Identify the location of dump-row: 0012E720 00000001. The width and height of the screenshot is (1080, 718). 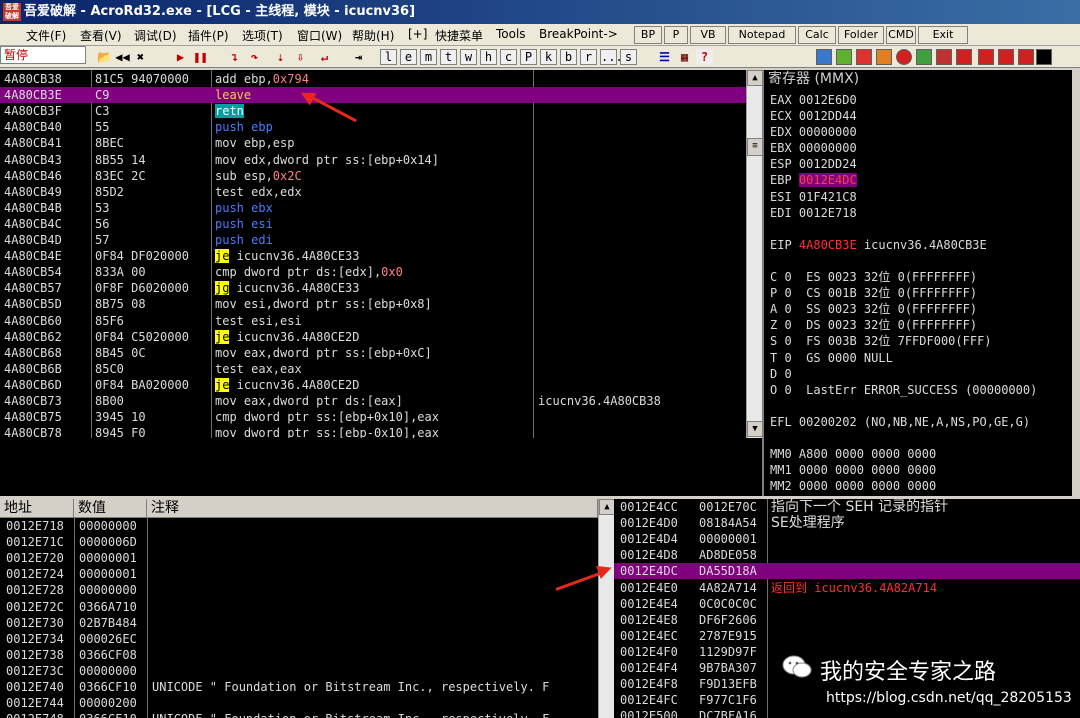
(299, 558).